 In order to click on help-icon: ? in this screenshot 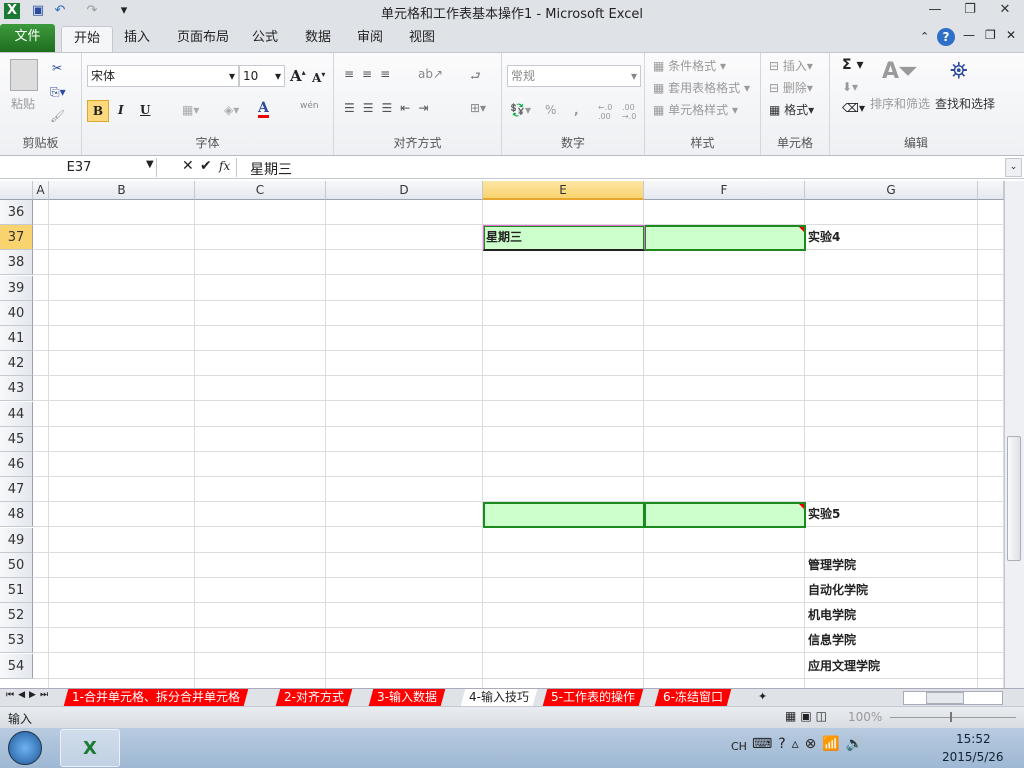, I will do `click(946, 37)`.